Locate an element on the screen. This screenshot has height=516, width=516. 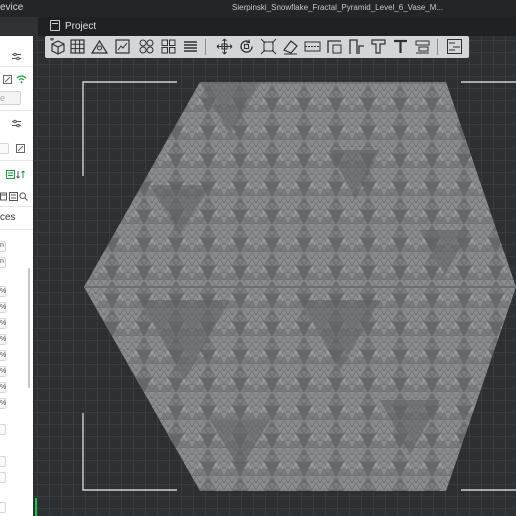
split-parts-button is located at coordinates (168, 46).